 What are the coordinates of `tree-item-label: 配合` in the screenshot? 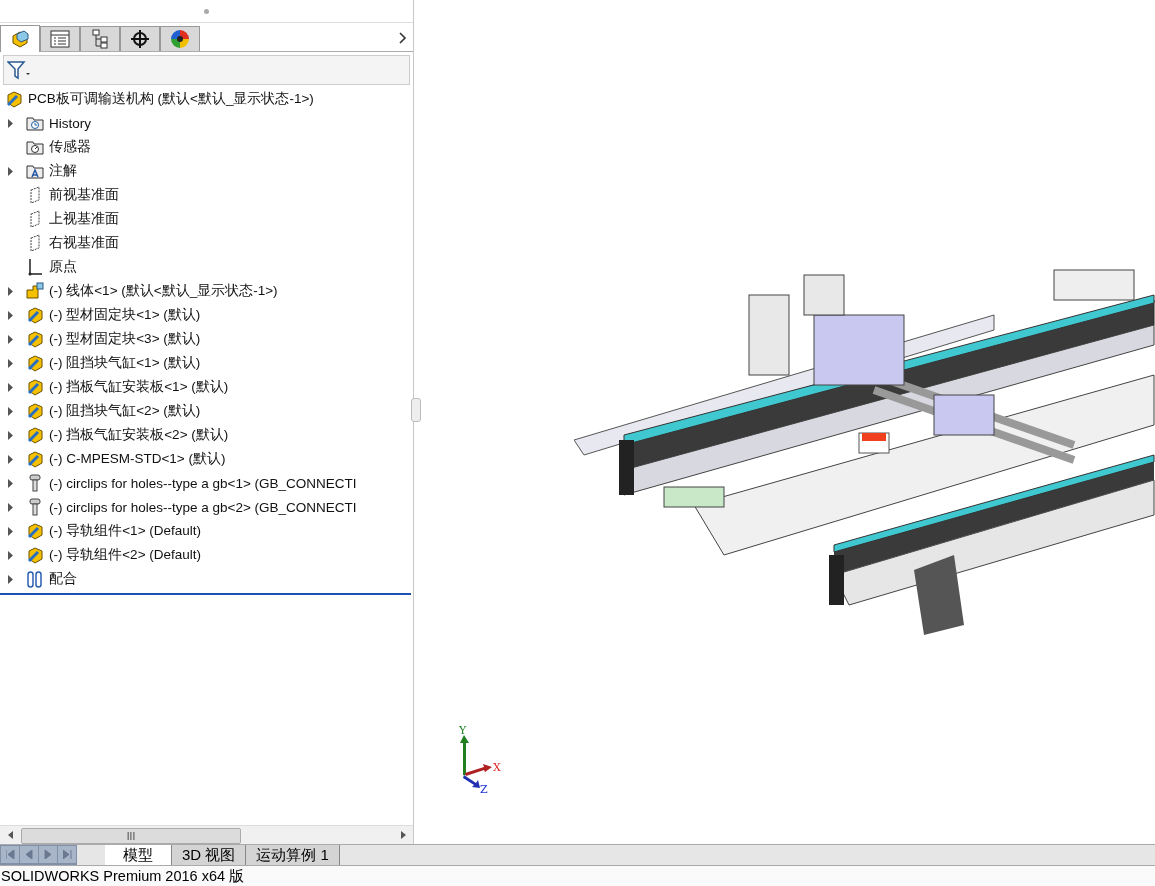 It's located at (63, 579).